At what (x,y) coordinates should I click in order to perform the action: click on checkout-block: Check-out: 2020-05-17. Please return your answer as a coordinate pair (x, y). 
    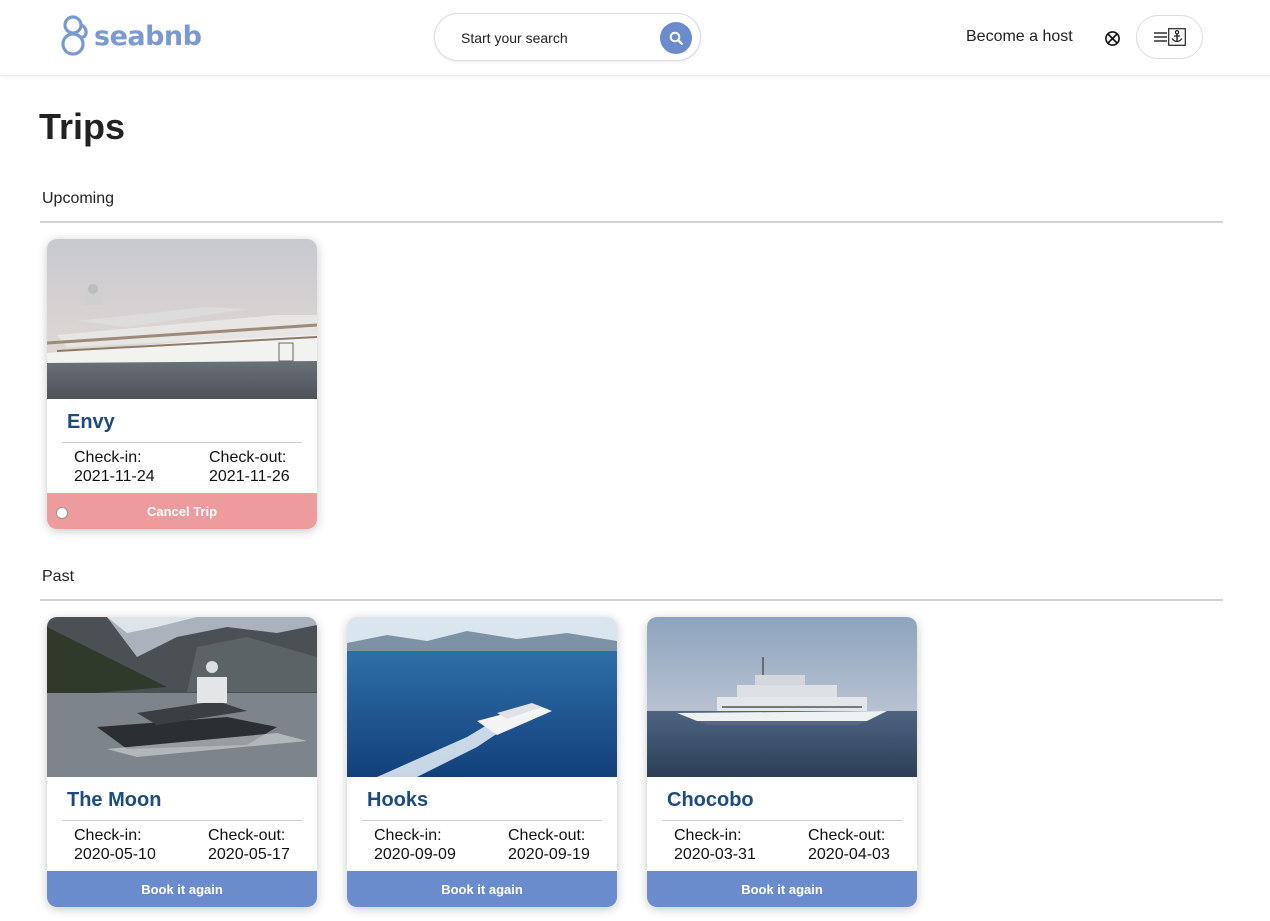
    Looking at the image, I should click on (249, 845).